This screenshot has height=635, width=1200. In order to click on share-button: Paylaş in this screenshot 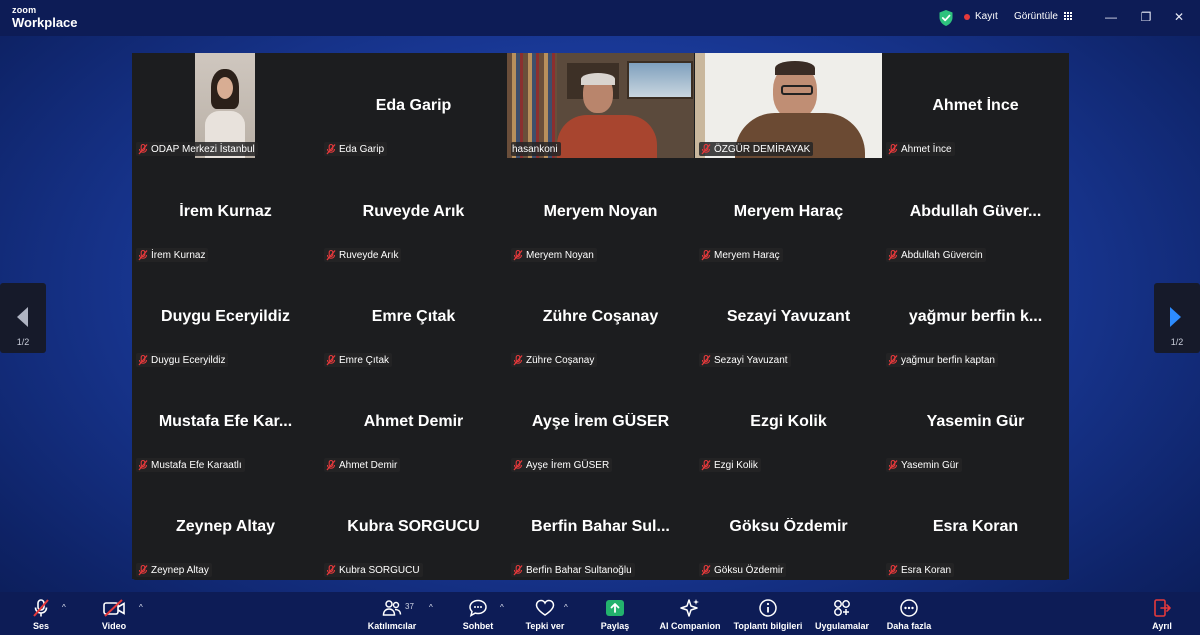, I will do `click(615, 613)`.